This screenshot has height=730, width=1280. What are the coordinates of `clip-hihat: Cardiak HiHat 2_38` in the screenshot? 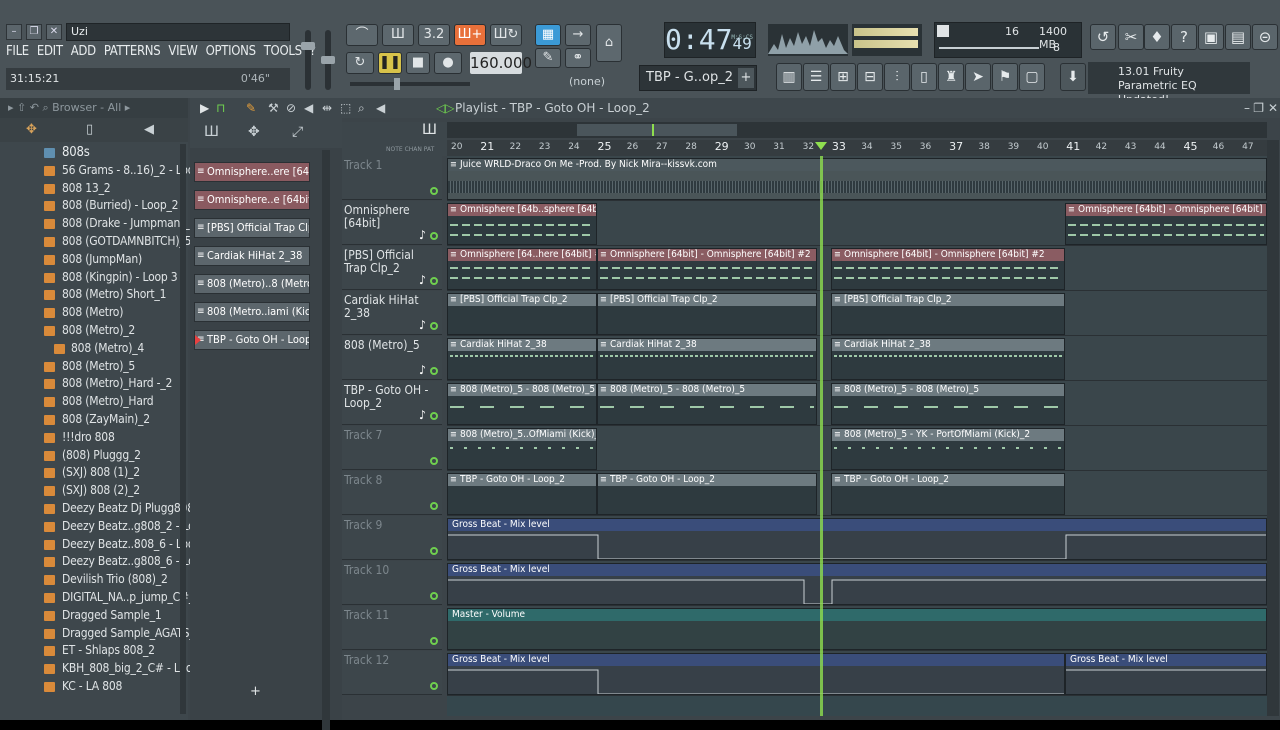 It's located at (948, 359).